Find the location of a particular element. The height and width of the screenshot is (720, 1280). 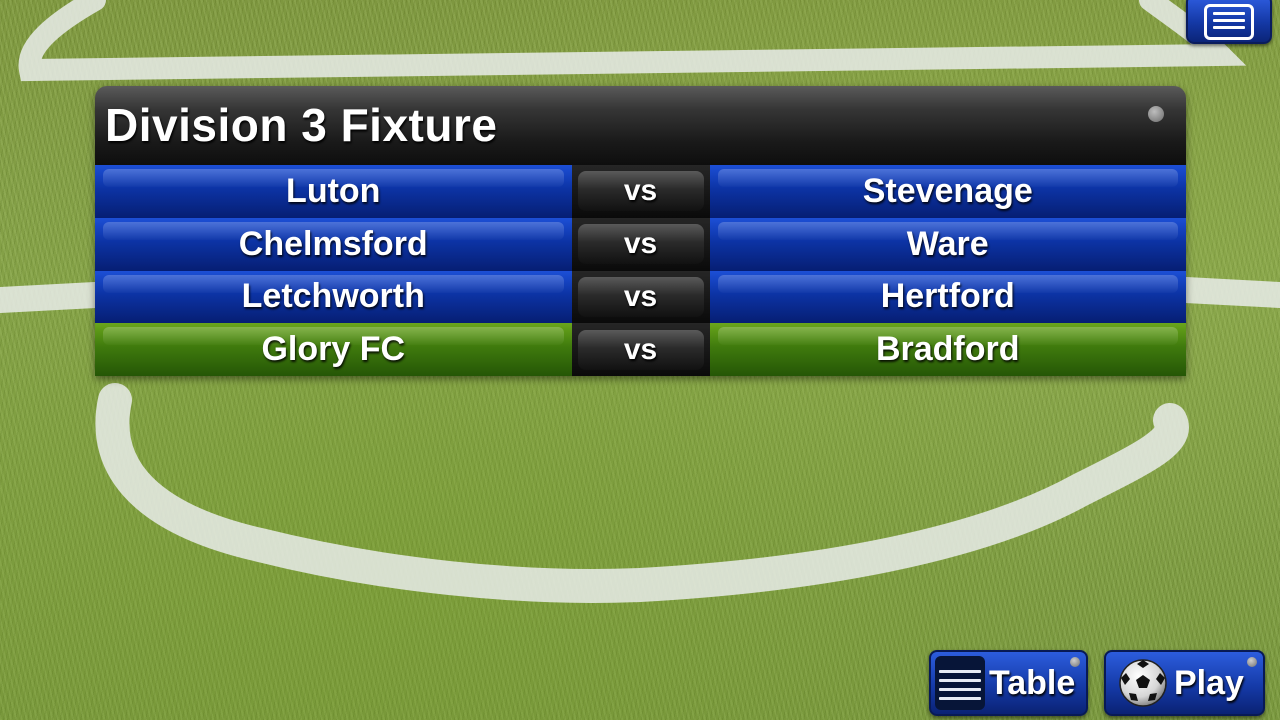

table-button-label: Table is located at coordinates (1032, 682).